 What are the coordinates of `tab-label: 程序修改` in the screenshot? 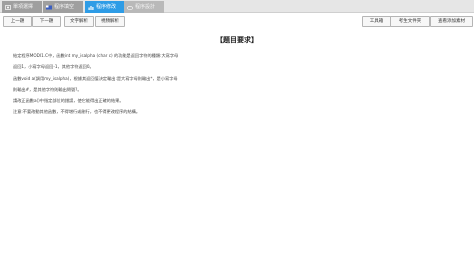 It's located at (106, 7).